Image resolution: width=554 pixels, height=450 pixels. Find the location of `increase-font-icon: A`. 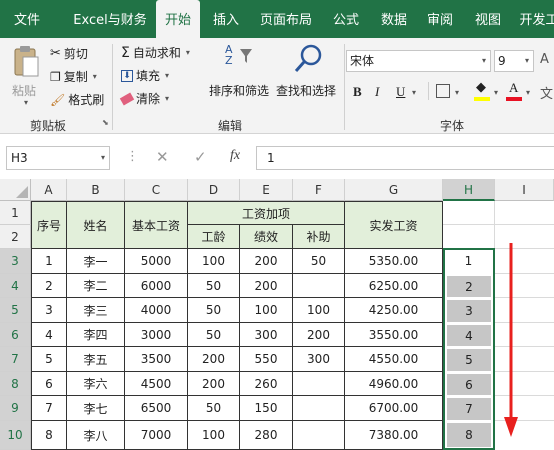

increase-font-icon: A is located at coordinates (544, 59).